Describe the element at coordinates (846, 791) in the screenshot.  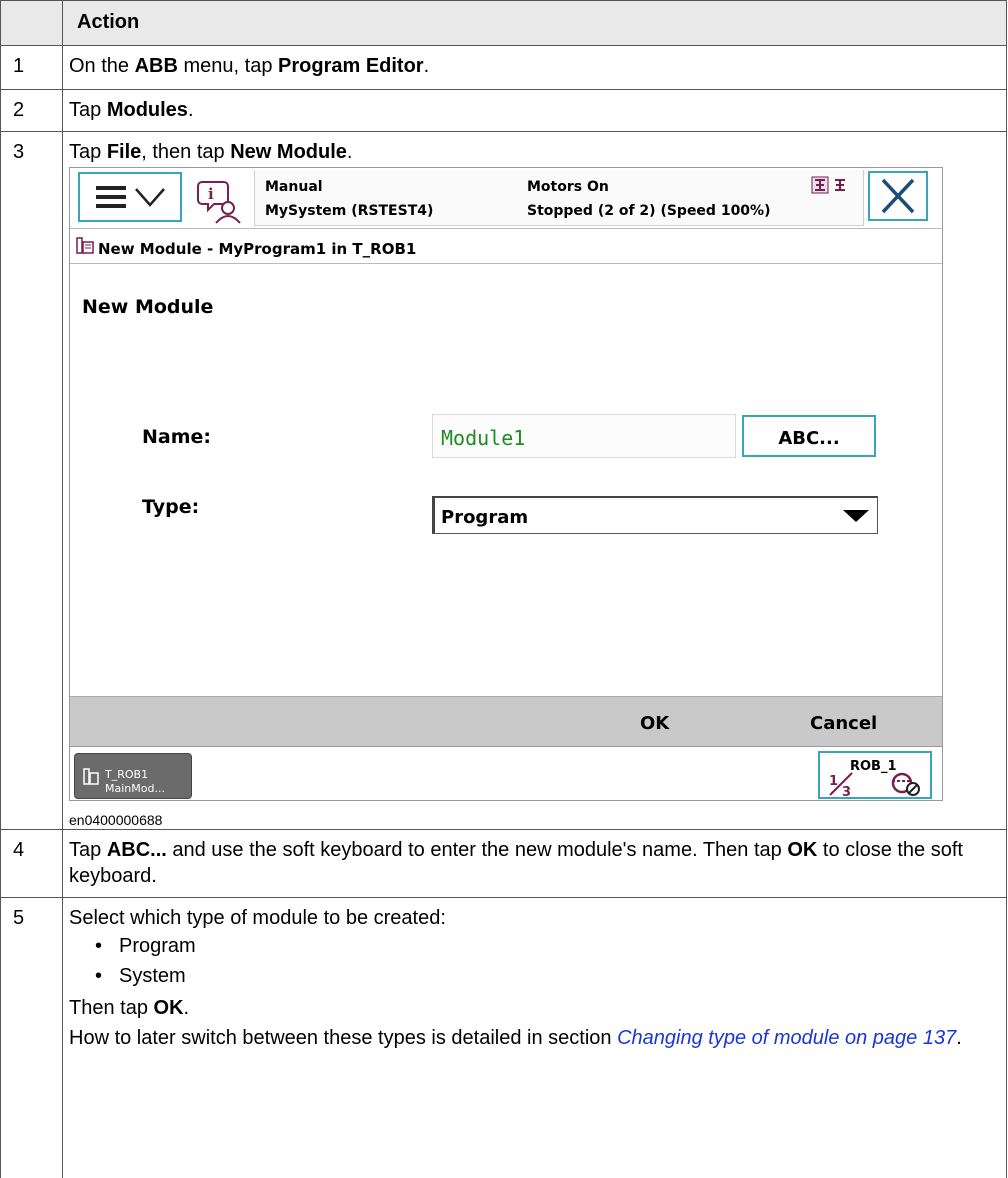
I see `svg-text: 3` at that location.